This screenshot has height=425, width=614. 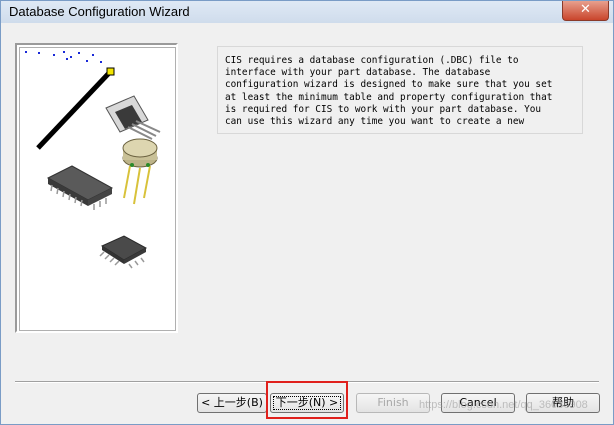 I want to click on next-button-highlight, so click(x=307, y=400).